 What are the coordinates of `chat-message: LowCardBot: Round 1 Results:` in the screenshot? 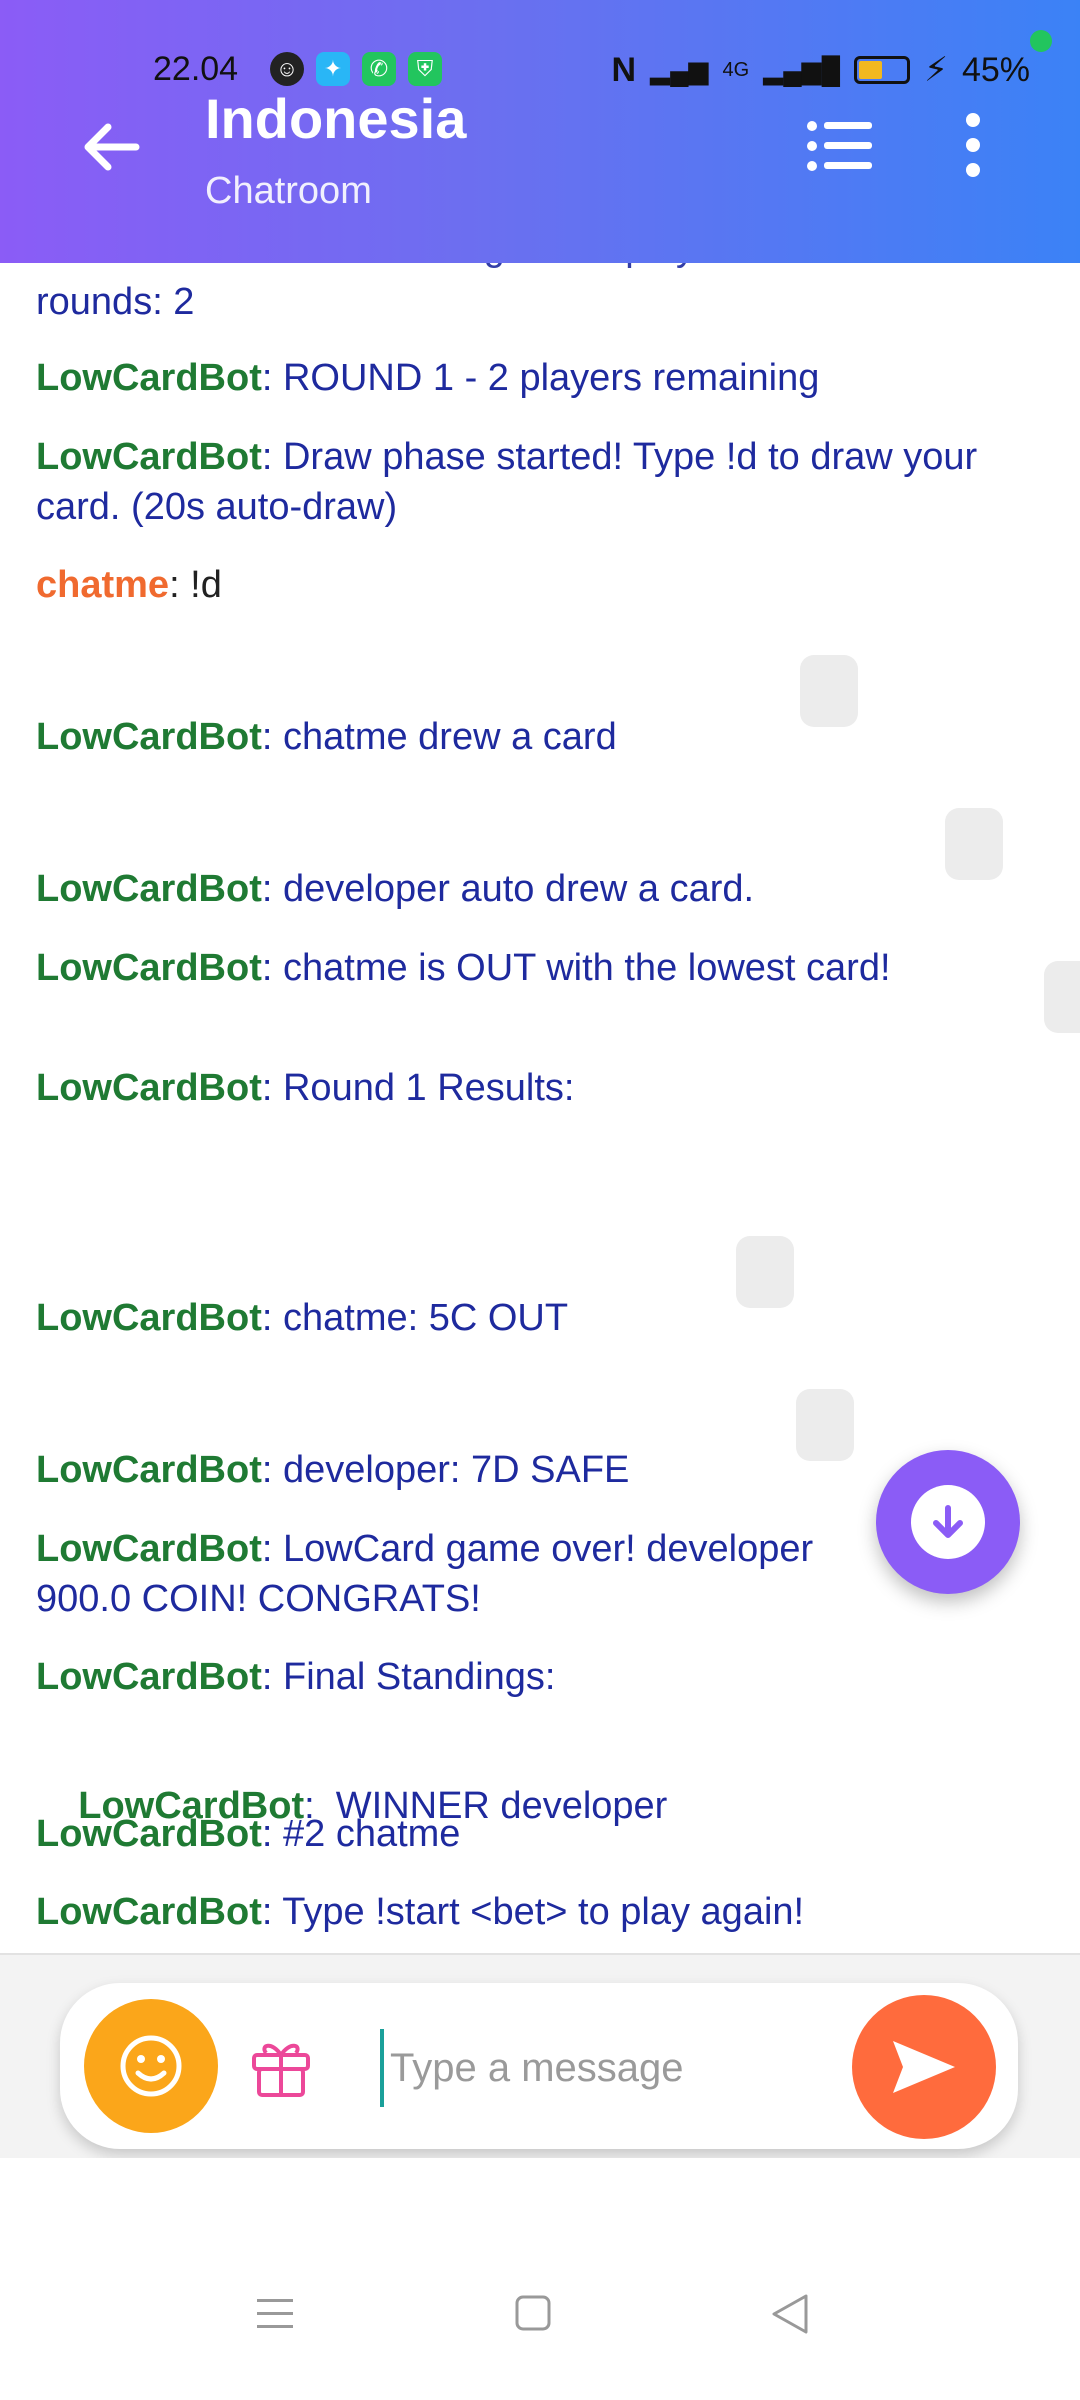 It's located at (526, 1088).